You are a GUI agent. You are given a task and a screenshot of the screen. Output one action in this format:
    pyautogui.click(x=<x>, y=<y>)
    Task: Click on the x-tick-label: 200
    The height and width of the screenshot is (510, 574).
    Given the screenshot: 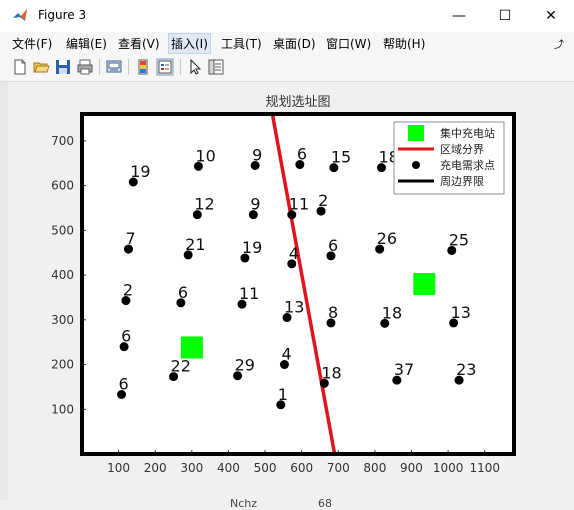 What is the action you would take?
    pyautogui.click(x=155, y=468)
    